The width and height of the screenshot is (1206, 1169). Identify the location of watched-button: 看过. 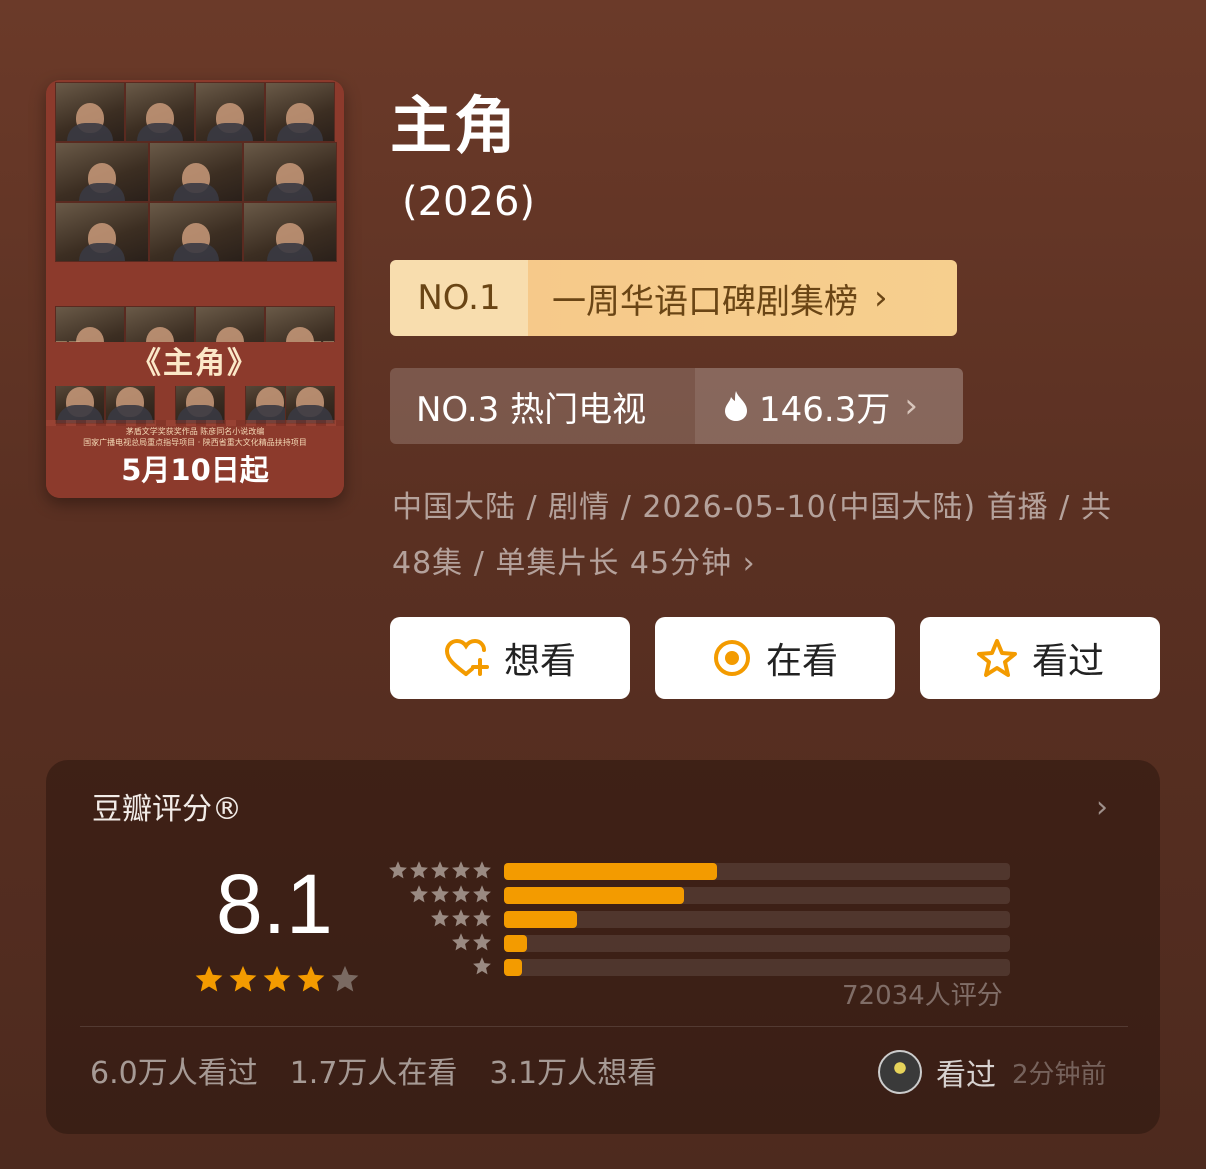
(1040, 658).